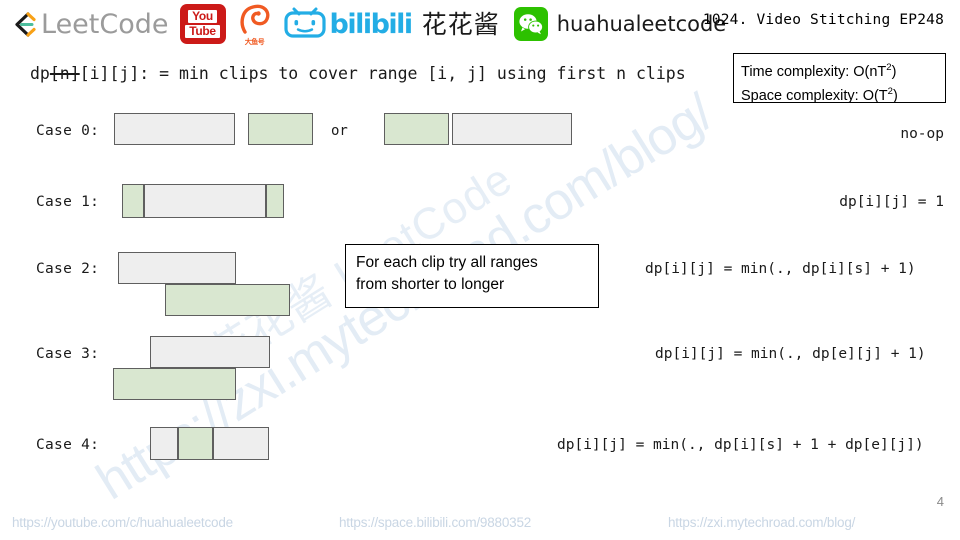 This screenshot has width=960, height=540. Describe the element at coordinates (227, 300) in the screenshot. I see `case-2-green-block-bottom` at that location.